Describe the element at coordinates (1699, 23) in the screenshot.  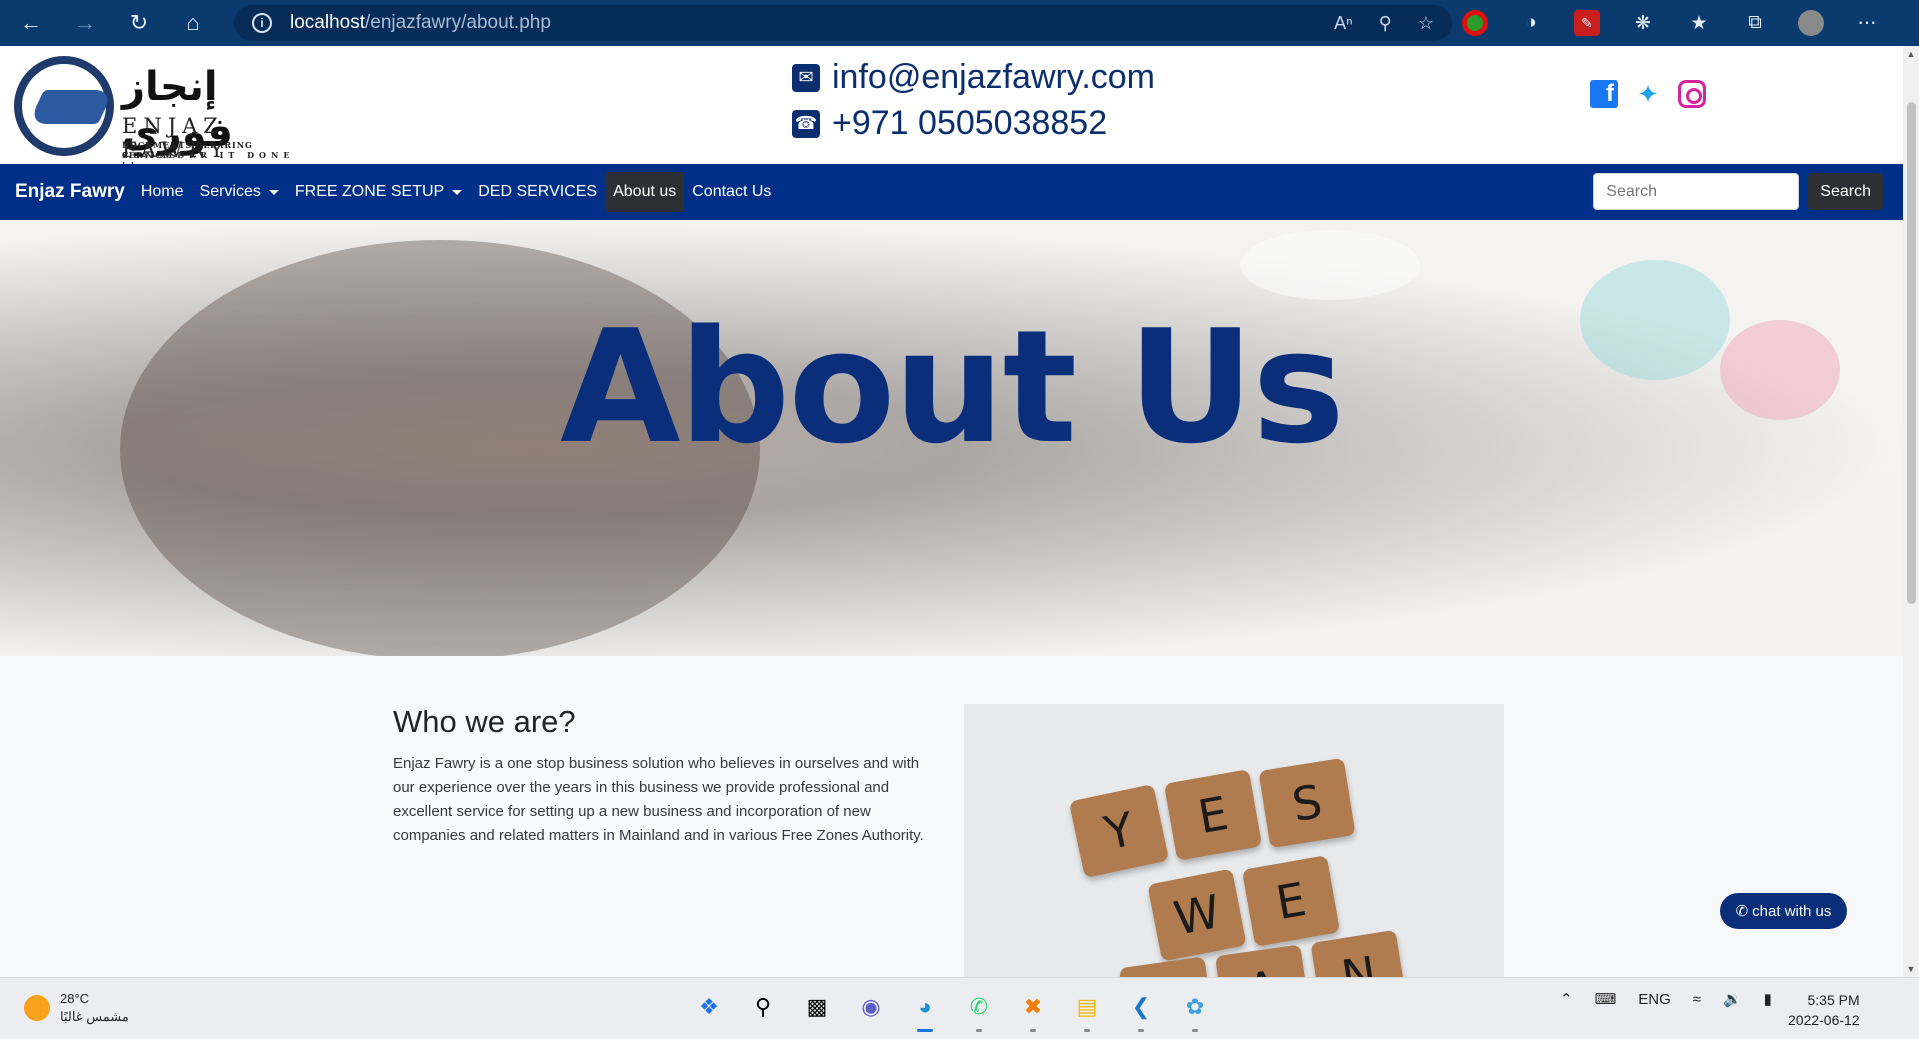
I see `favorites-icon: ★` at that location.